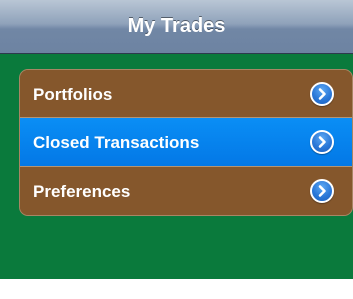 Image resolution: width=353 pixels, height=299 pixels. I want to click on page-title: My Trades, so click(176, 26).